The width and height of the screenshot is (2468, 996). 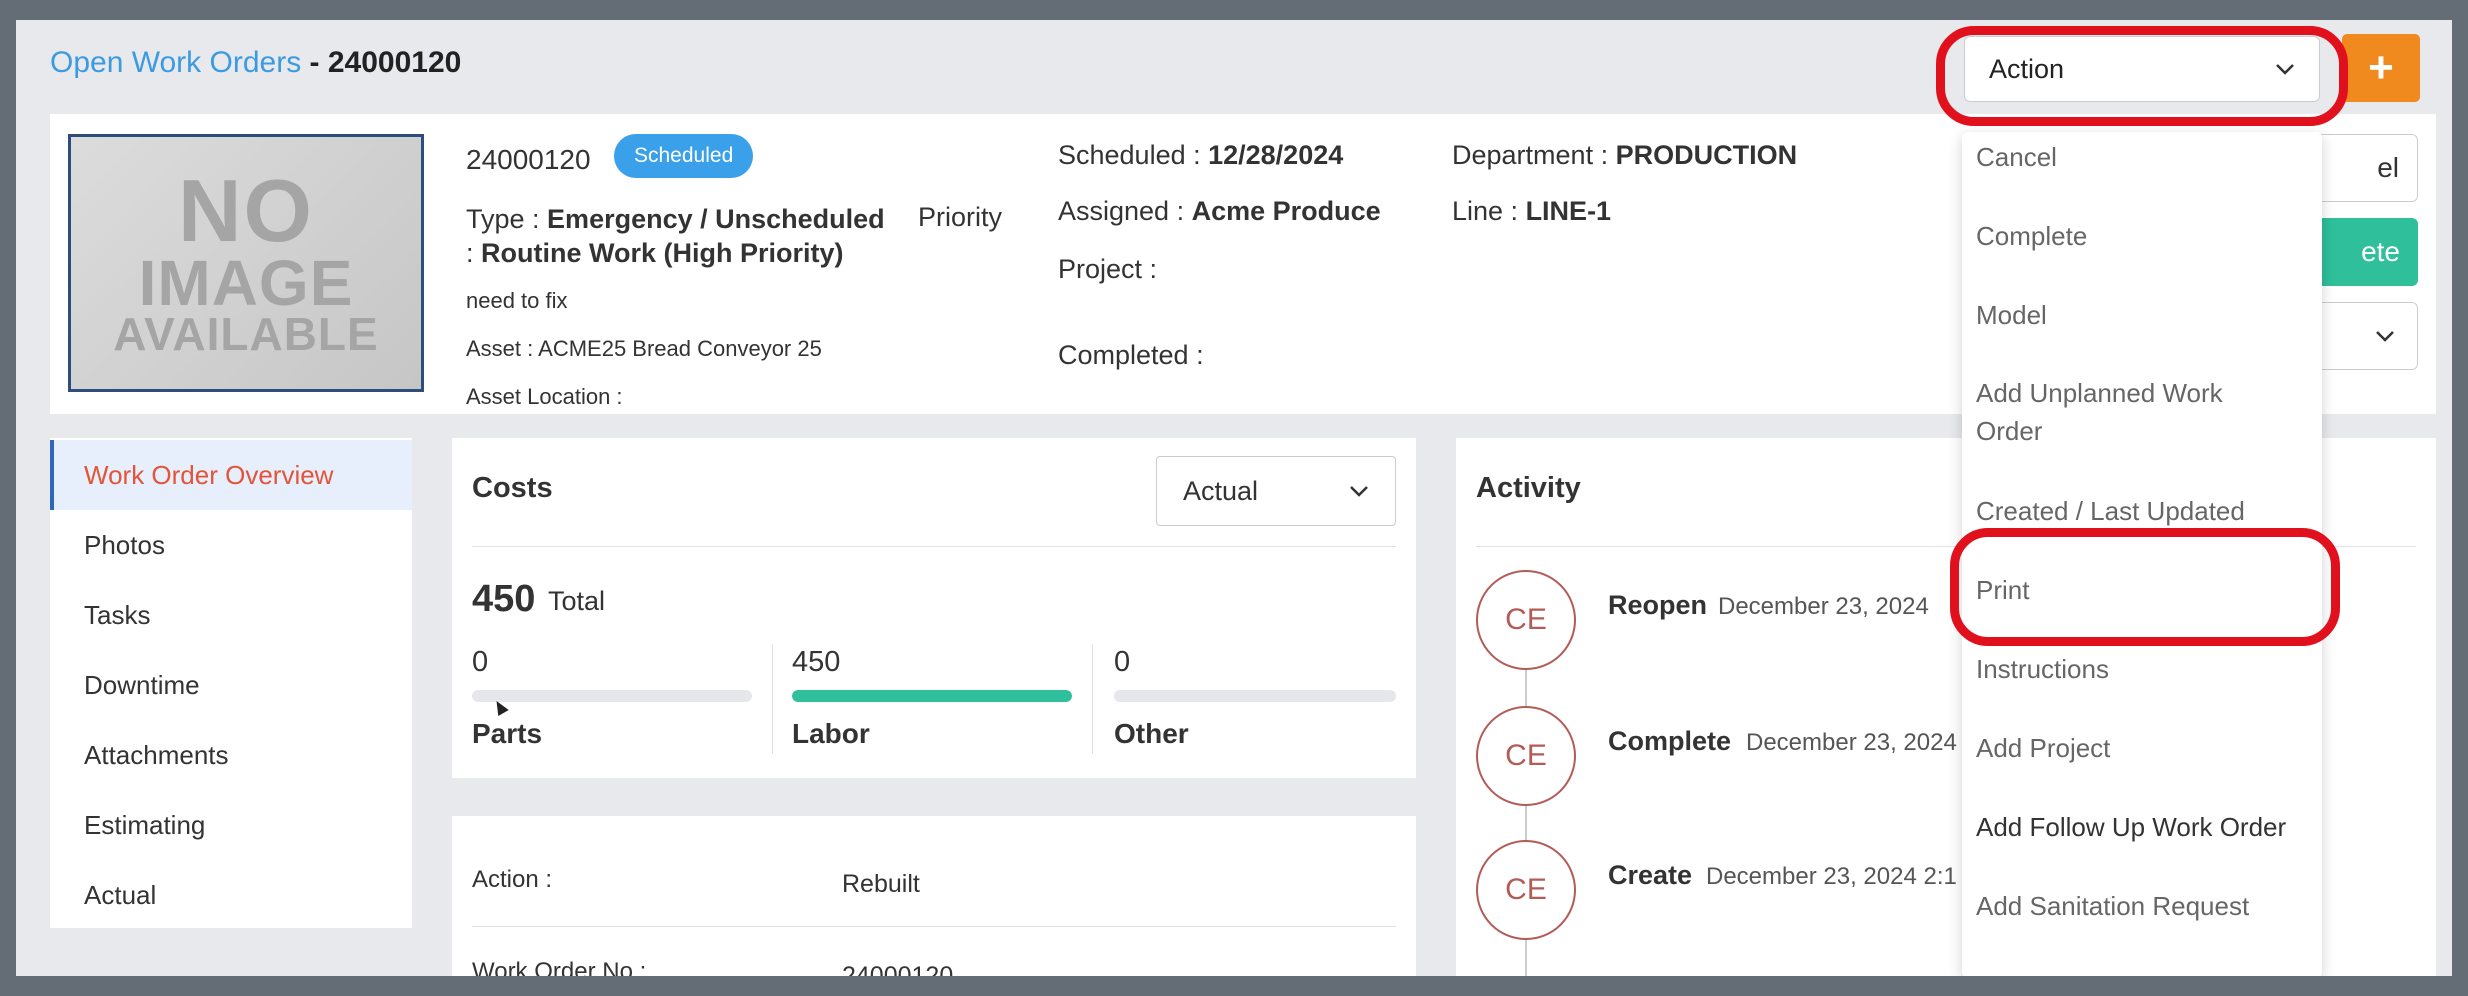 What do you see at coordinates (544, 396) in the screenshot?
I see `asset-location-label: Asset Location :` at bounding box center [544, 396].